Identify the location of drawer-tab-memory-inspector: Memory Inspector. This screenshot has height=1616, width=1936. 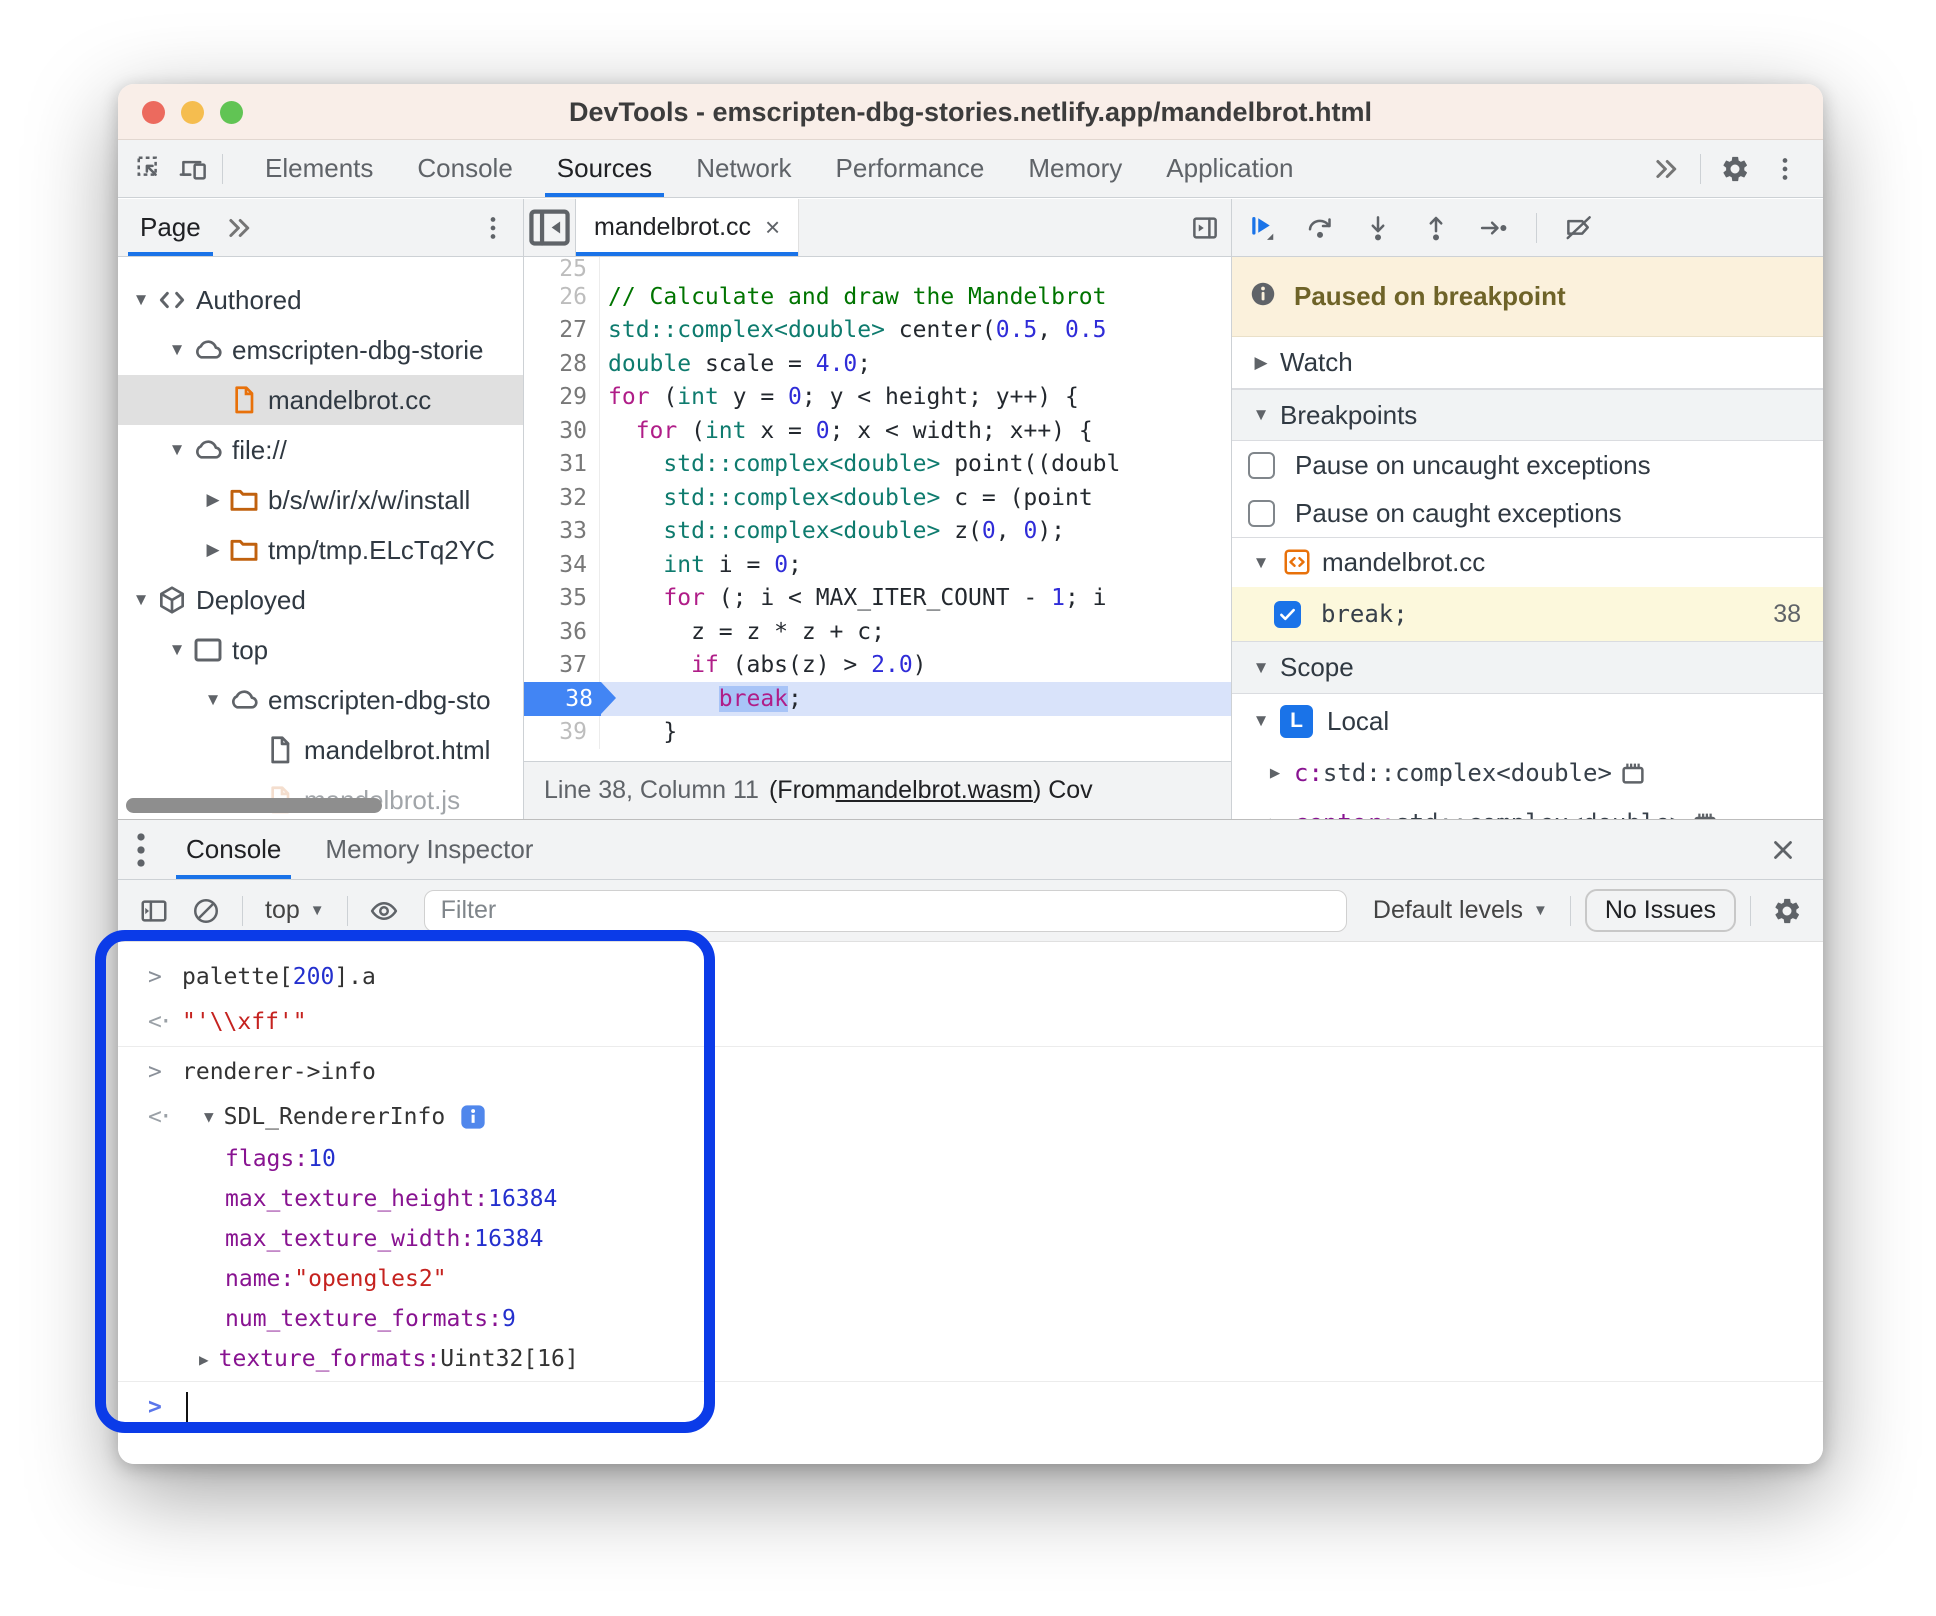
(429, 849).